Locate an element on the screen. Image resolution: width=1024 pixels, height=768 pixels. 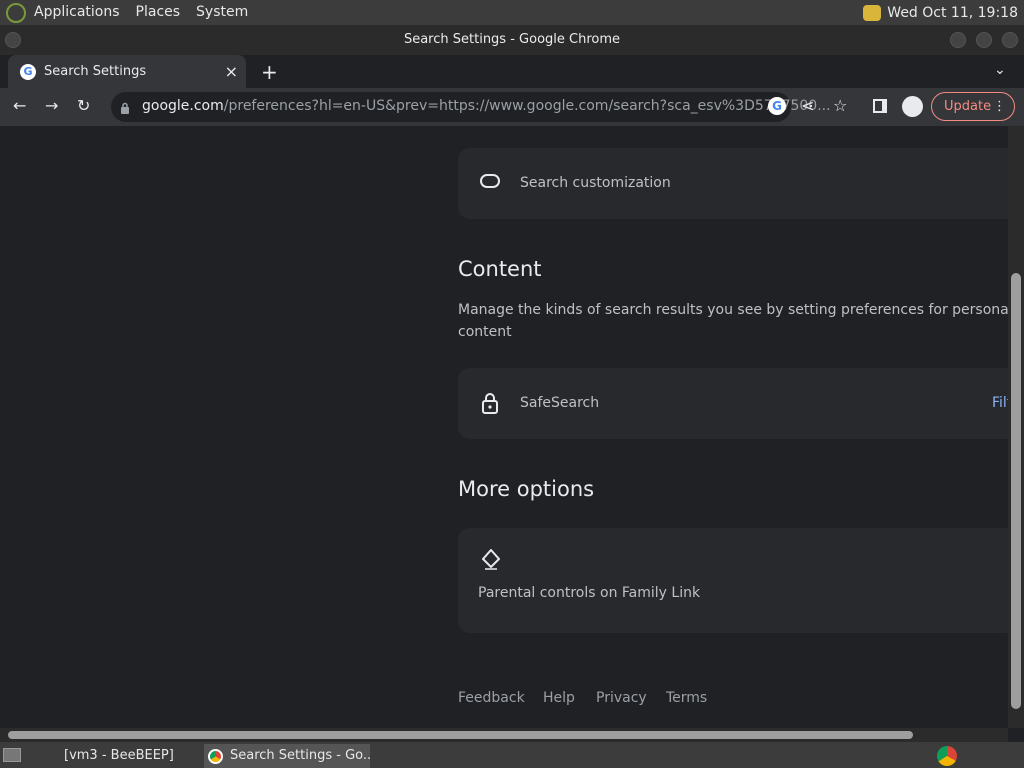
forward-icon: → is located at coordinates (51, 106).